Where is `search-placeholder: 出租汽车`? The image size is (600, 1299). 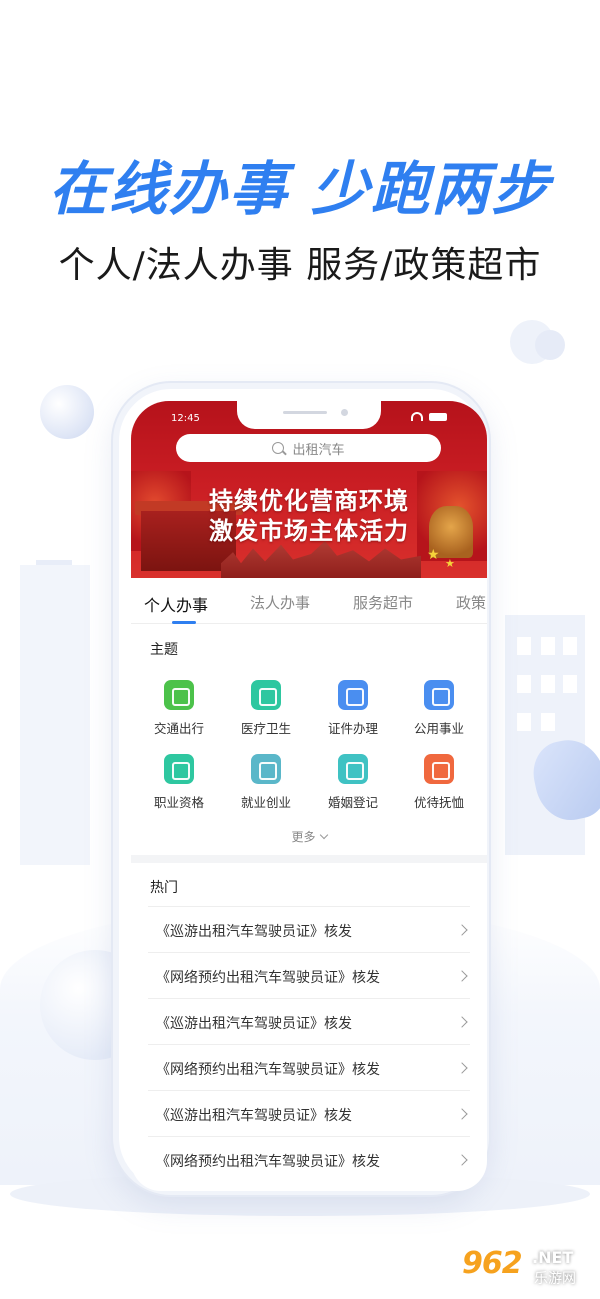 search-placeholder: 出租汽车 is located at coordinates (318, 450).